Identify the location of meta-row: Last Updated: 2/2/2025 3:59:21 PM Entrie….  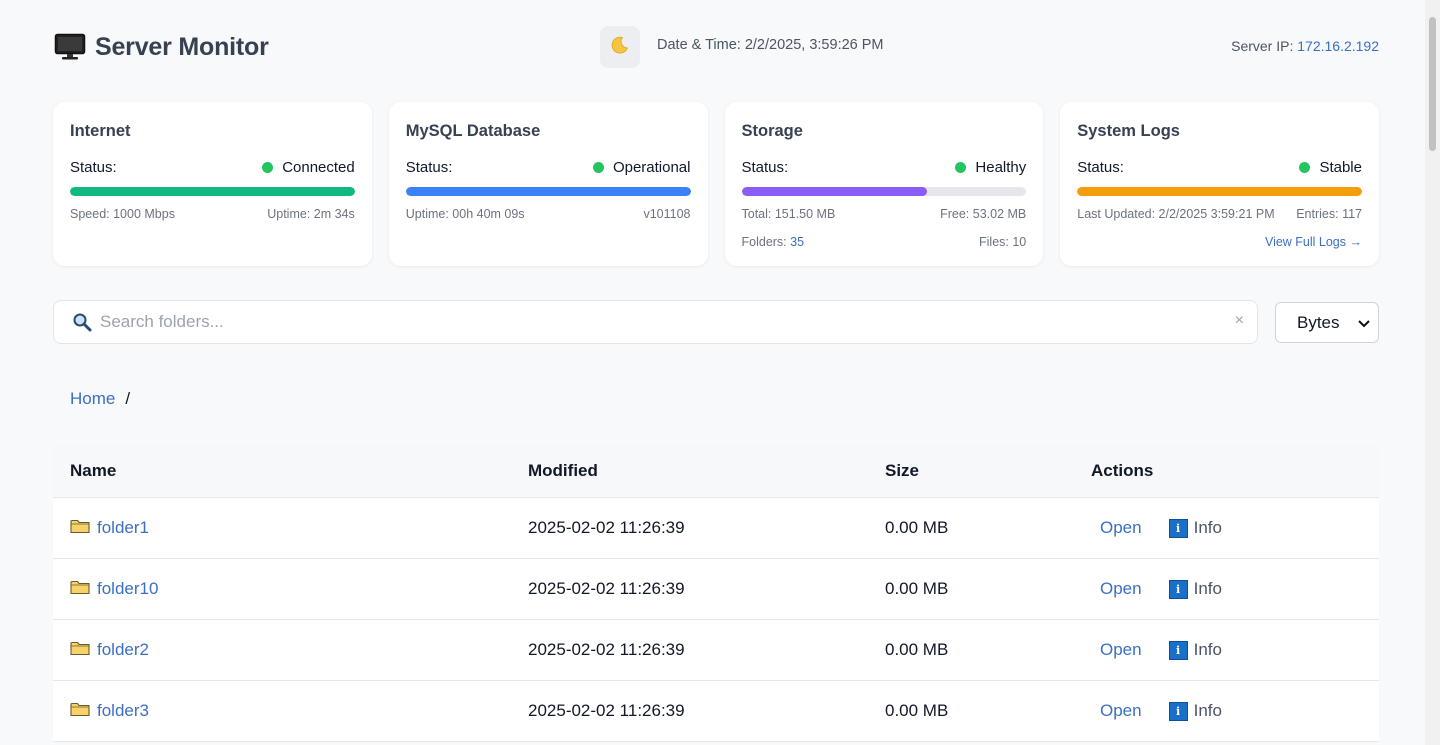
(1219, 214).